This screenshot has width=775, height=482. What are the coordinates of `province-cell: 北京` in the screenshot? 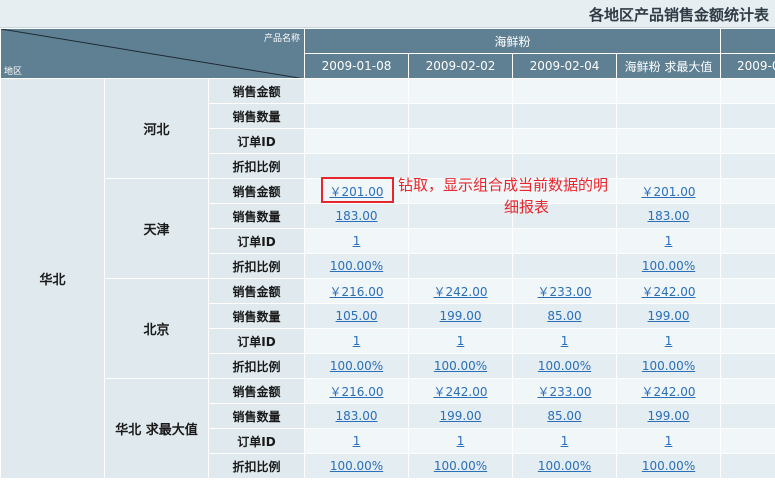 It's located at (156, 328).